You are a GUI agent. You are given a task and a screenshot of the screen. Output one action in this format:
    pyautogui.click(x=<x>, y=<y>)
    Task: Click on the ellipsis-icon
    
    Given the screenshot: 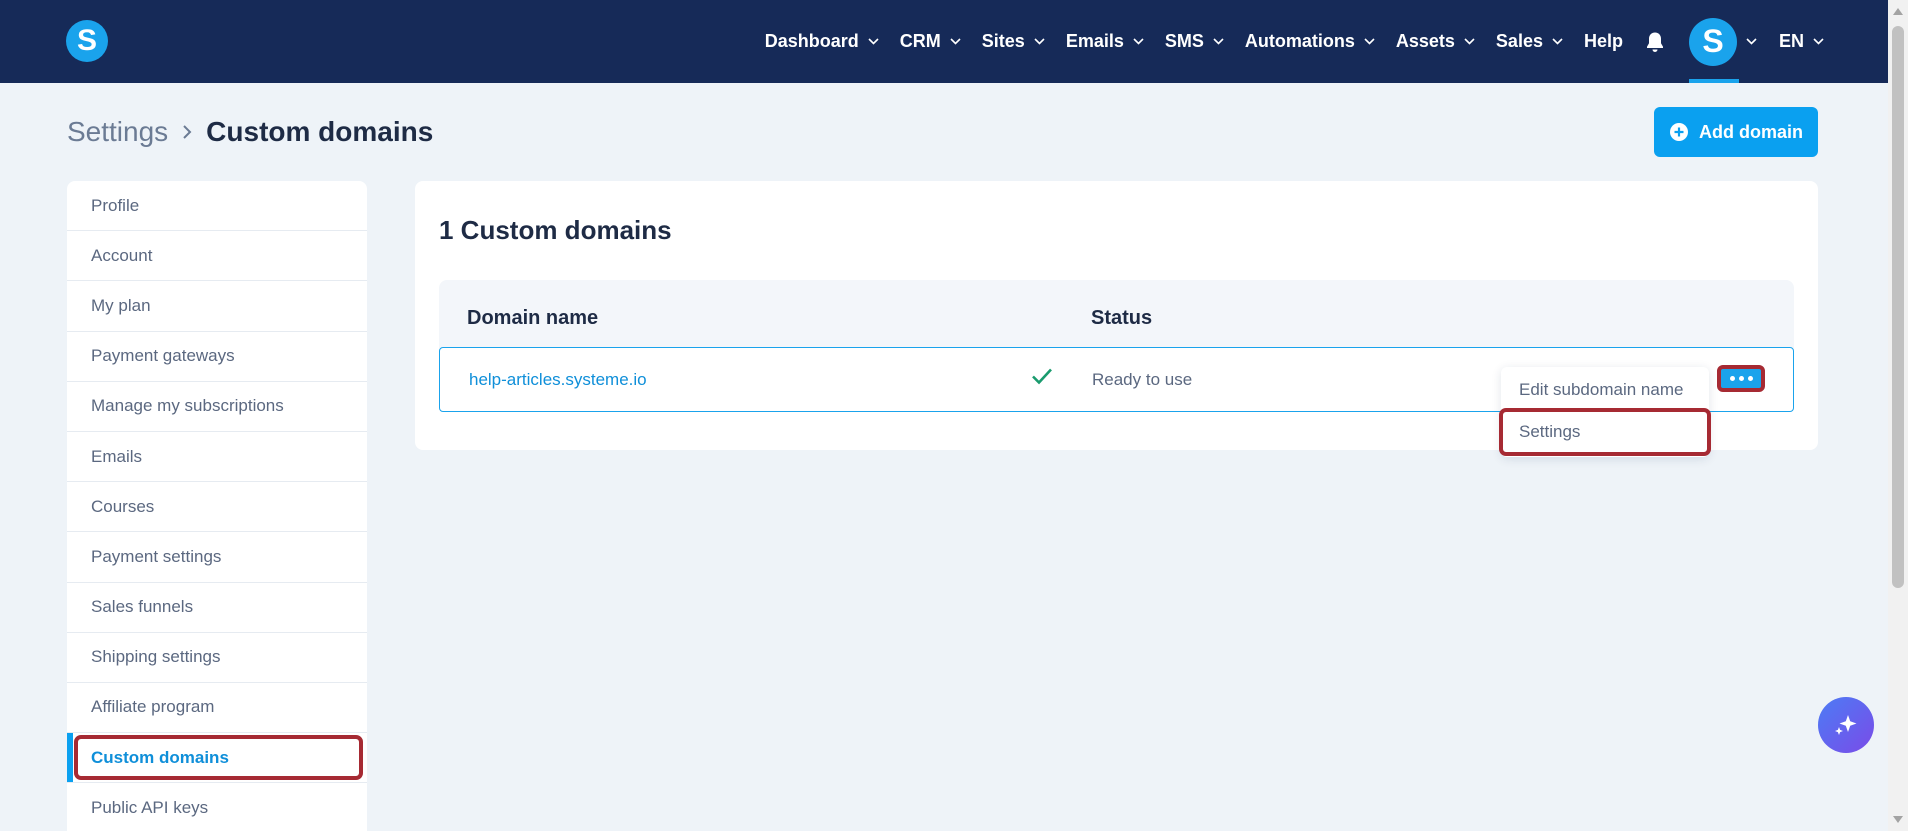 What is the action you would take?
    pyautogui.click(x=1741, y=378)
    